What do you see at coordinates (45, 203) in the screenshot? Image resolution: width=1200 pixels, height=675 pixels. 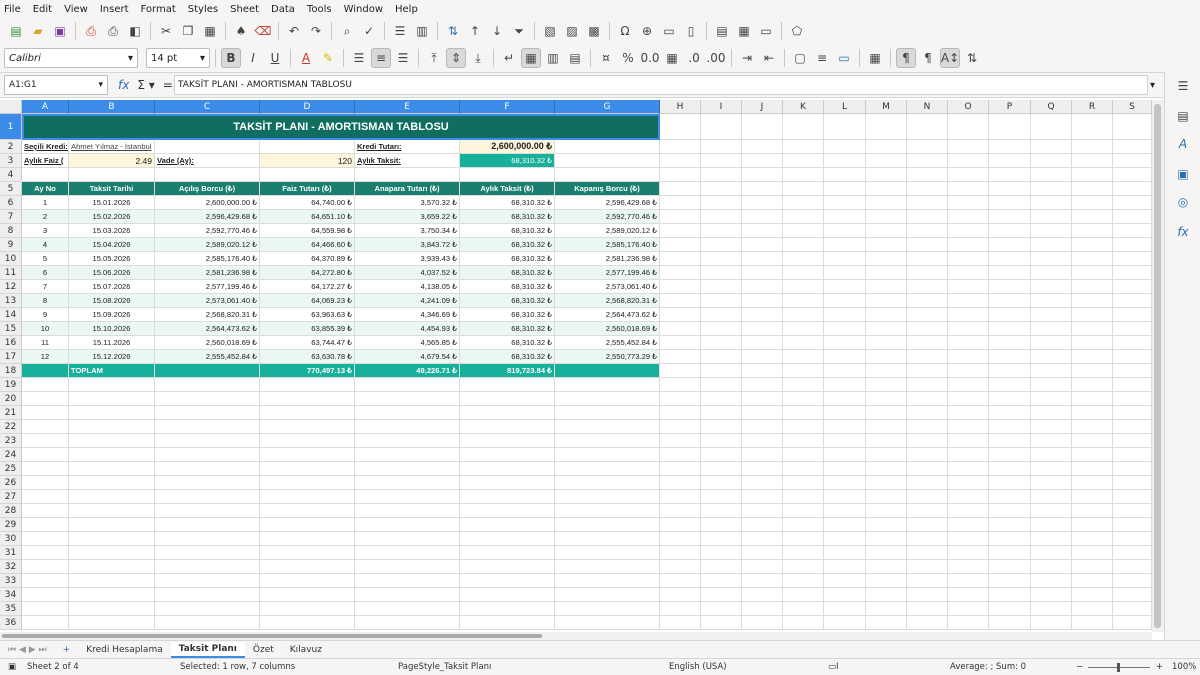 I see `table-cell: 1` at bounding box center [45, 203].